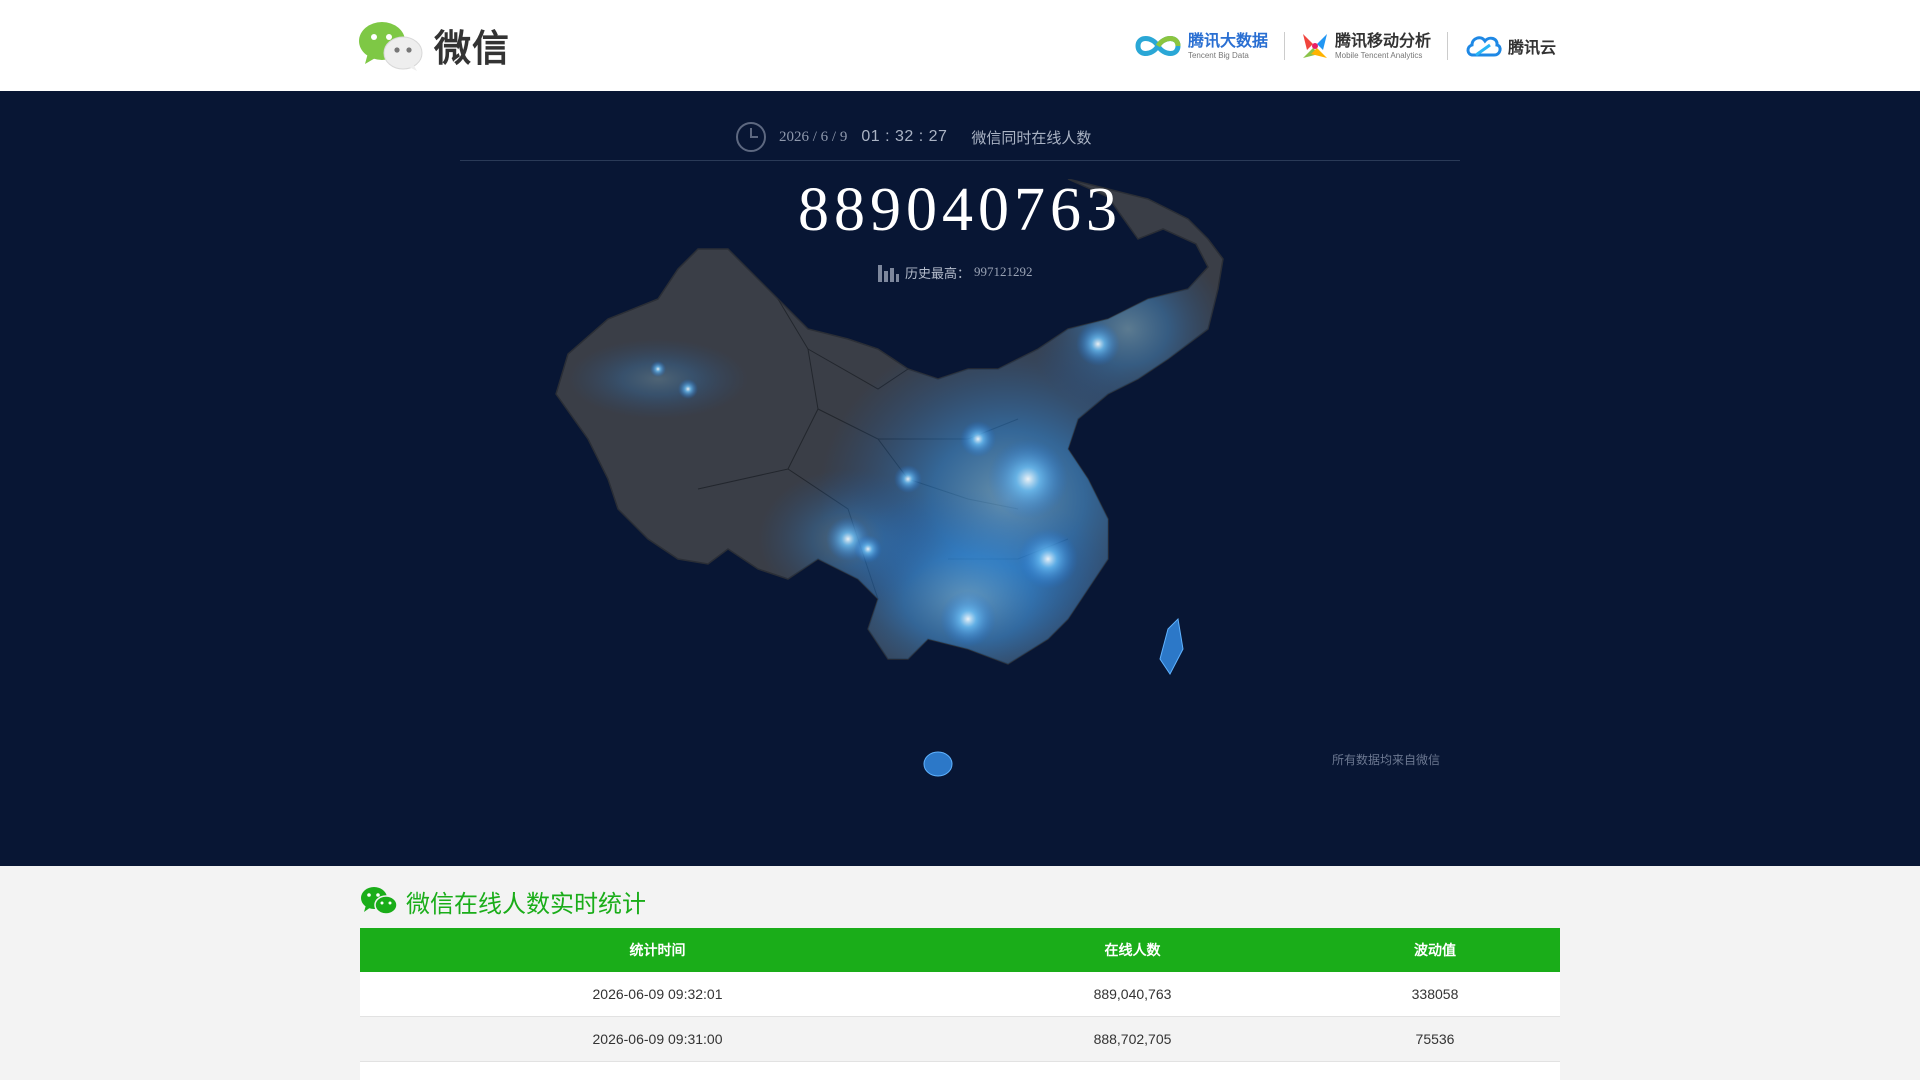 This screenshot has width=1920, height=1080. Describe the element at coordinates (960, 210) in the screenshot. I see `online-count: 889040763` at that location.